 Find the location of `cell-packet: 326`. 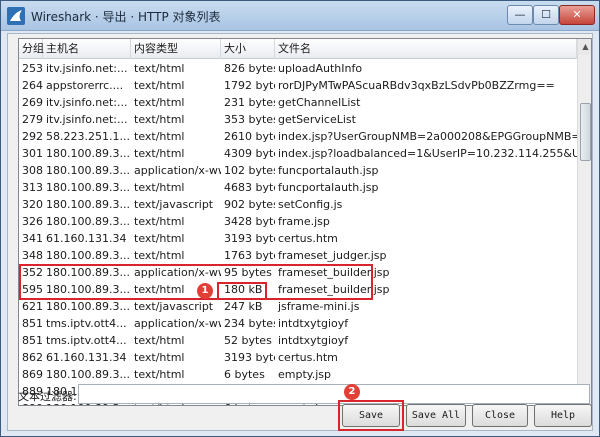

cell-packet: 326 is located at coordinates (32, 221).